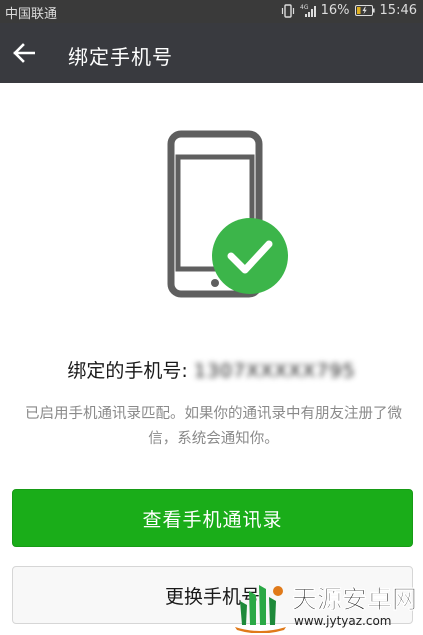 The height and width of the screenshot is (635, 423). What do you see at coordinates (213, 426) in the screenshot?
I see `contacts-match-description: 已启用手机通讯录匹配。如果你的通讯录中有朋友注册了微信，系统会通知你。` at bounding box center [213, 426].